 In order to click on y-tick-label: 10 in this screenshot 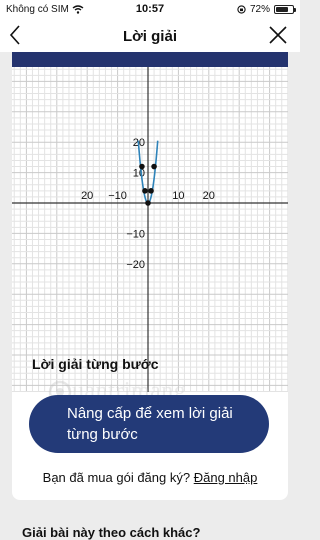, I will do `click(139, 174)`.